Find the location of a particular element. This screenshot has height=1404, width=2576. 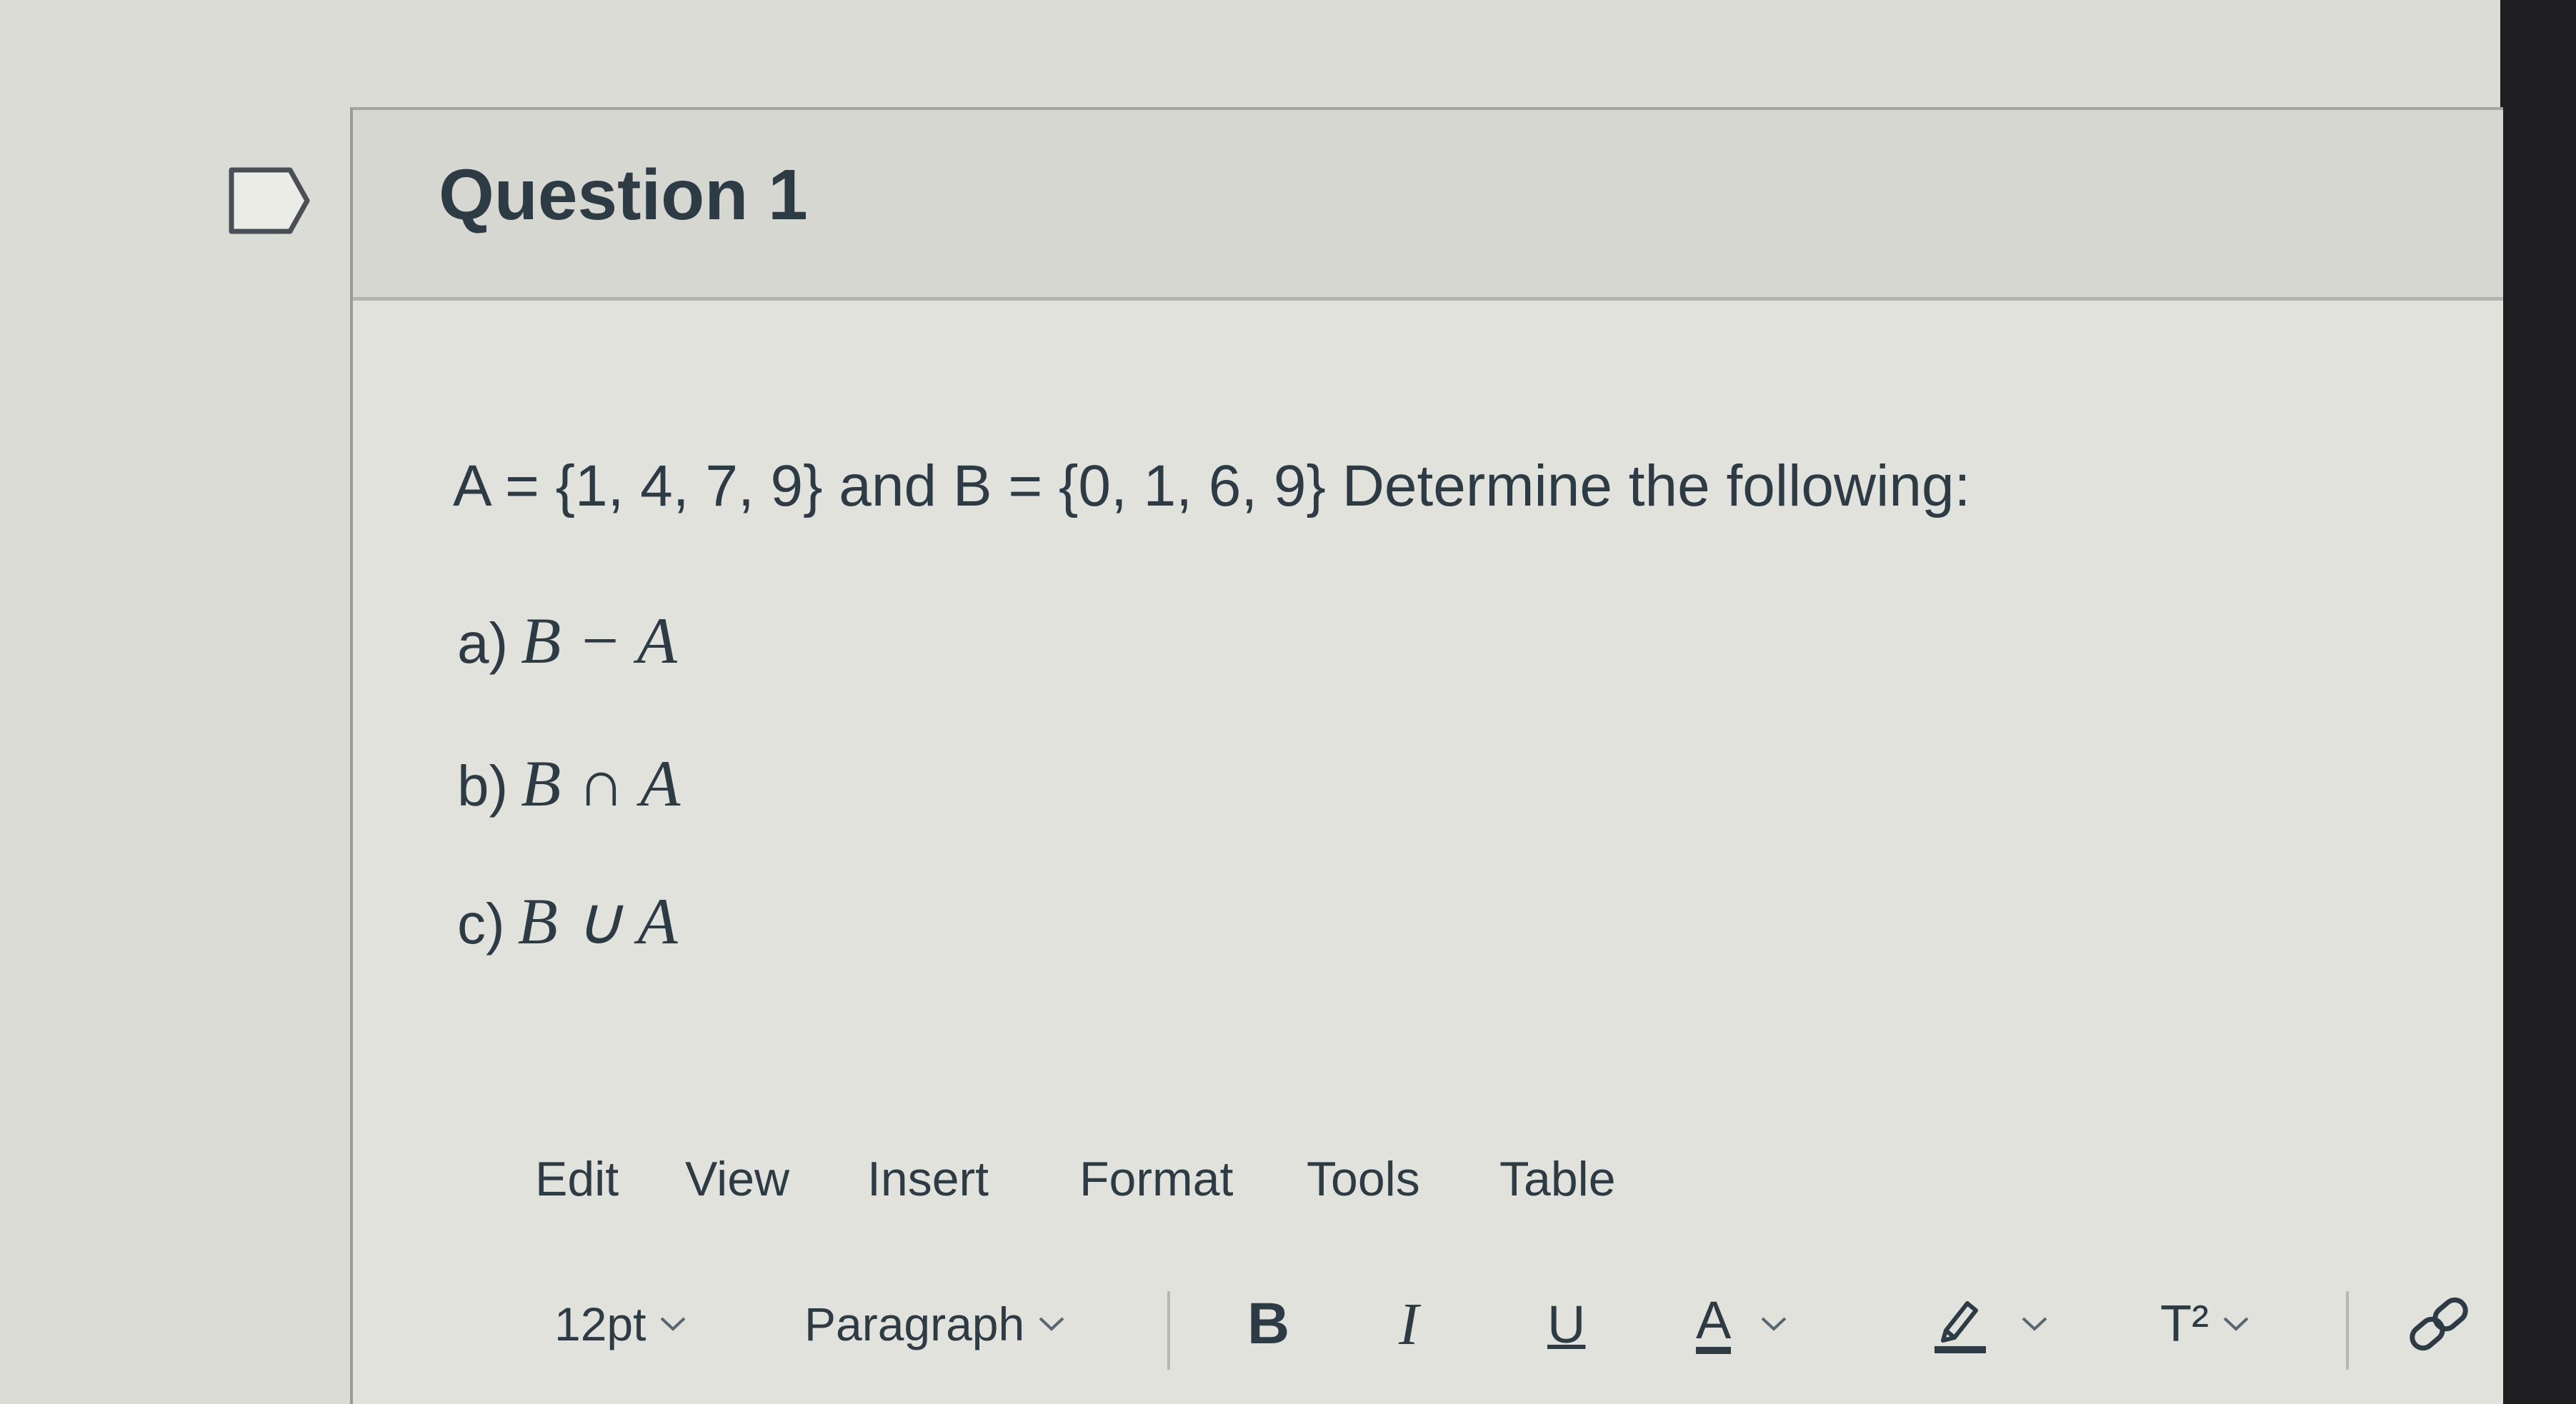

part-c: c) B ∪ A is located at coordinates (567, 921).